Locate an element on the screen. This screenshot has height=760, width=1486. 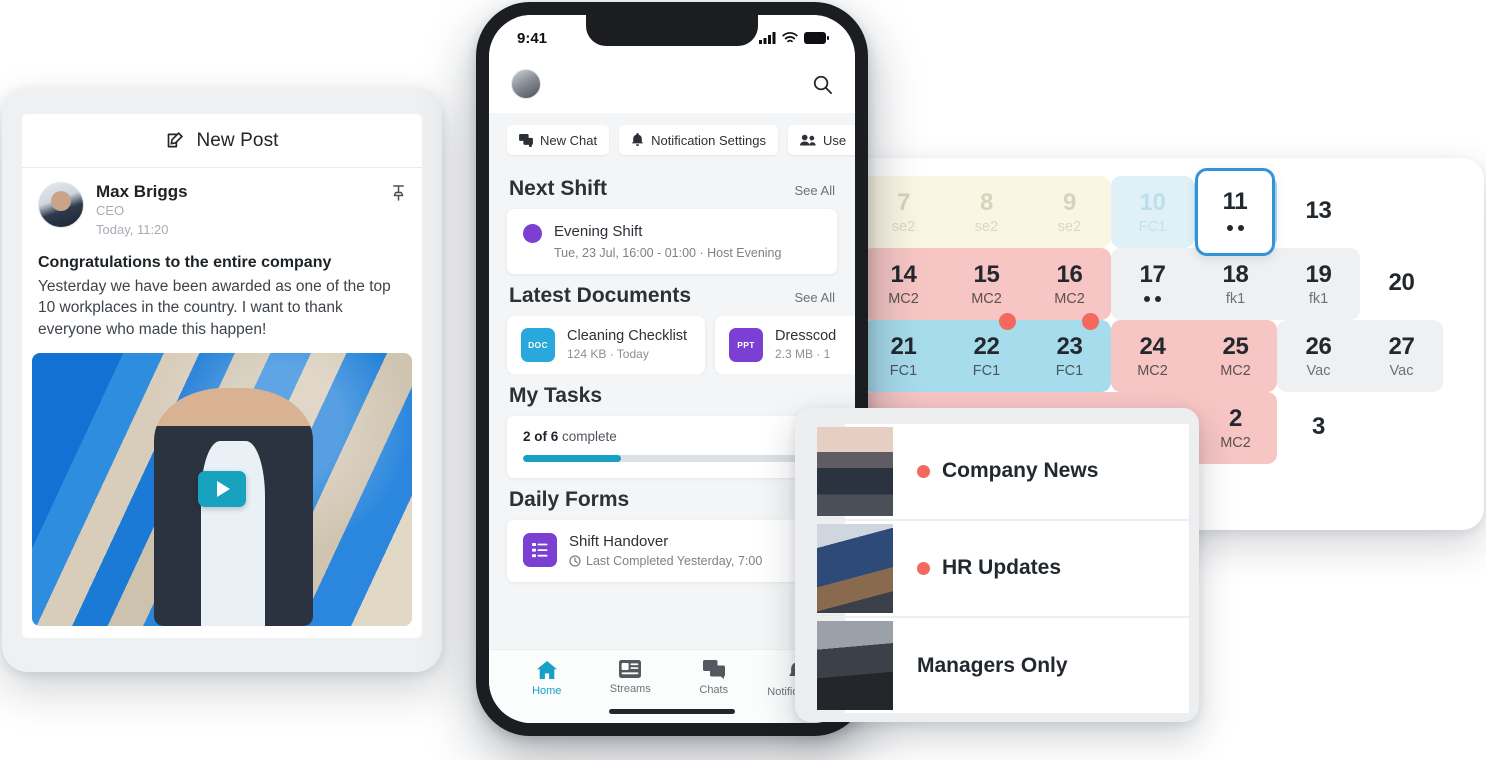
compose-icon is located at coordinates (175, 140).